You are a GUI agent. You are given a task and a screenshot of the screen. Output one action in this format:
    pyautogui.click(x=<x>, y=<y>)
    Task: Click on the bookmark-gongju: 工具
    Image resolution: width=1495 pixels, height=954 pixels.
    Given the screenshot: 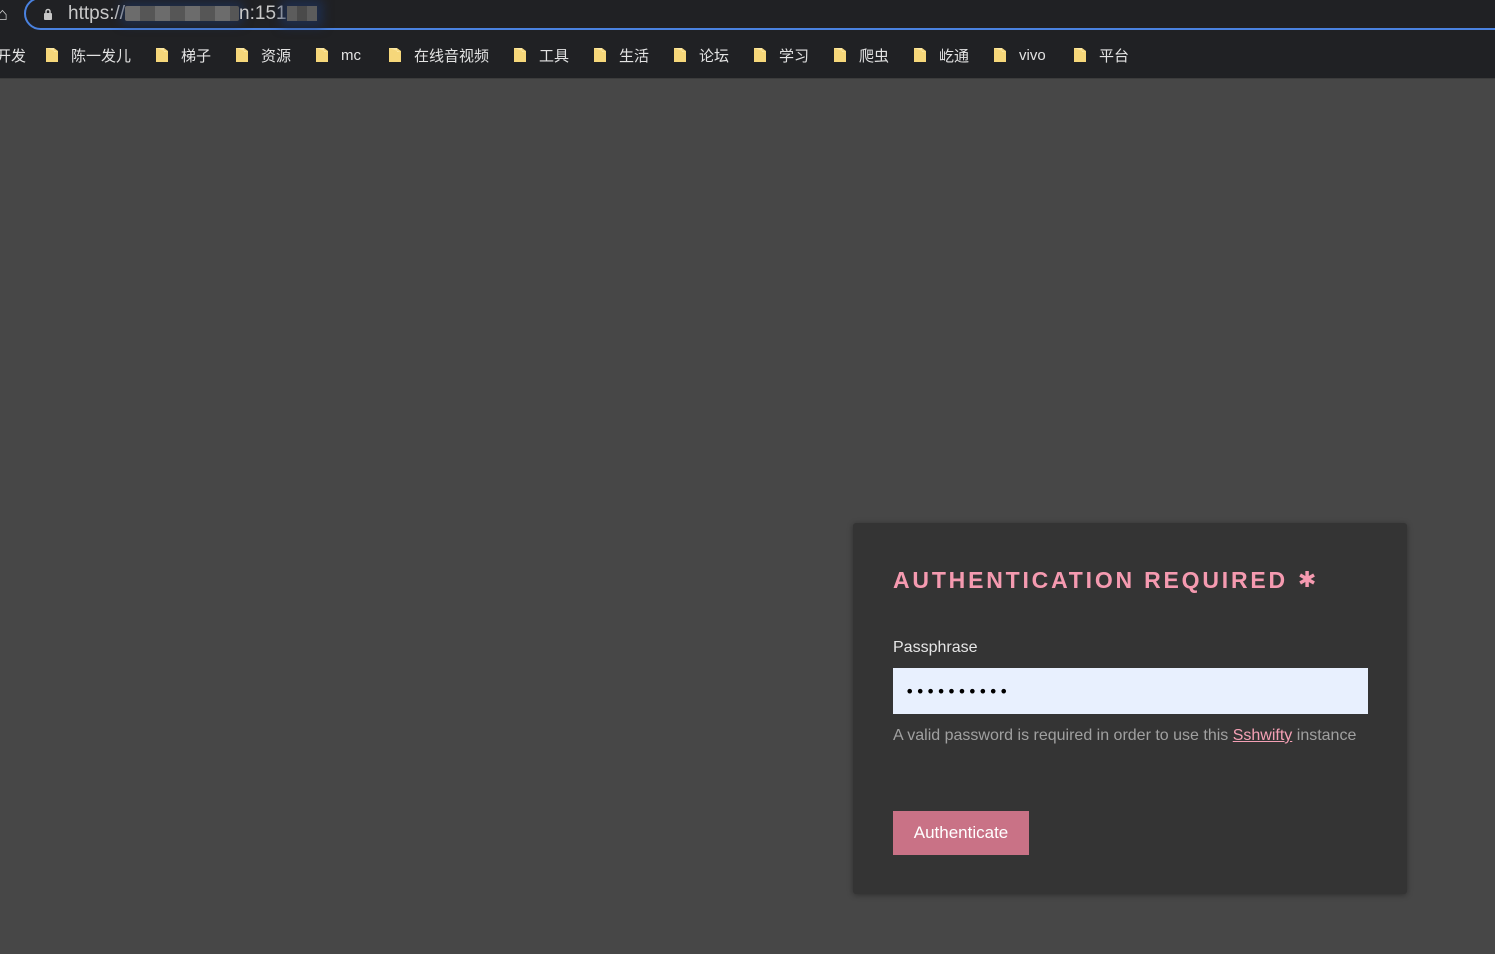 What is the action you would take?
    pyautogui.click(x=541, y=55)
    